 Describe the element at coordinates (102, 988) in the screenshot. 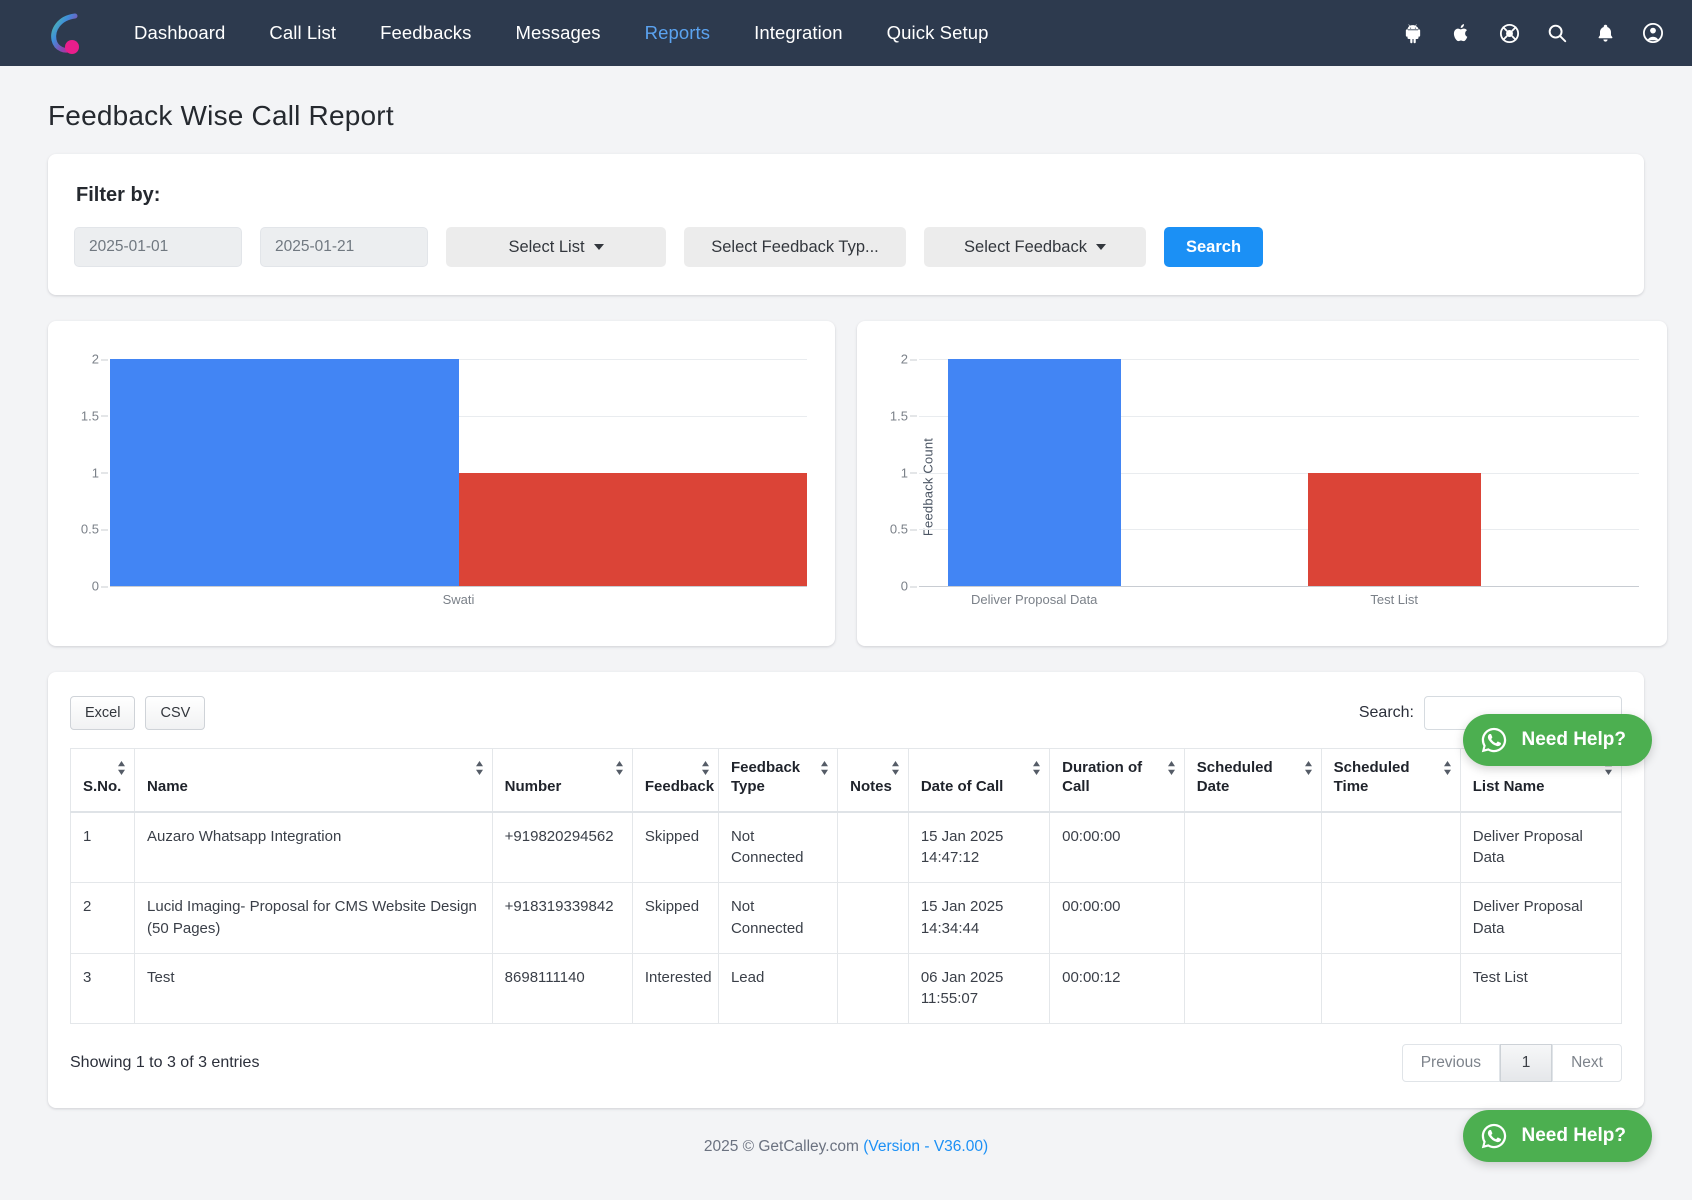

I see `cell-sno: 3` at that location.